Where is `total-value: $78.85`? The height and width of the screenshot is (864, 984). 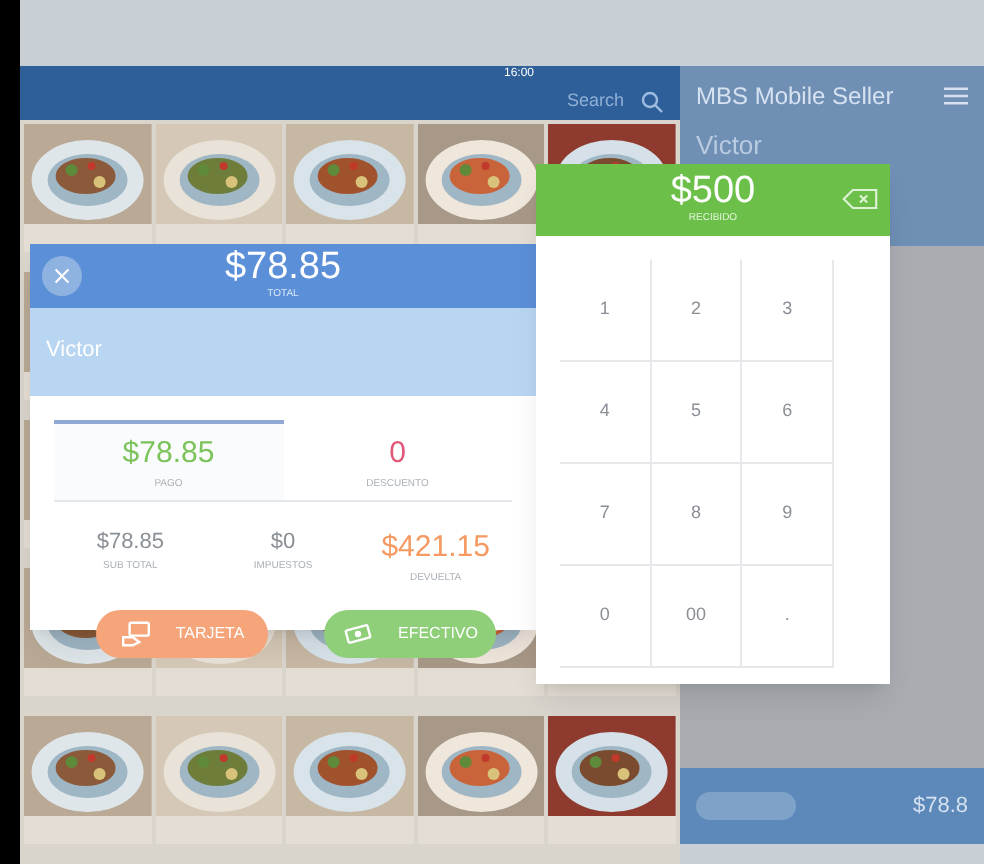 total-value: $78.85 is located at coordinates (130, 543).